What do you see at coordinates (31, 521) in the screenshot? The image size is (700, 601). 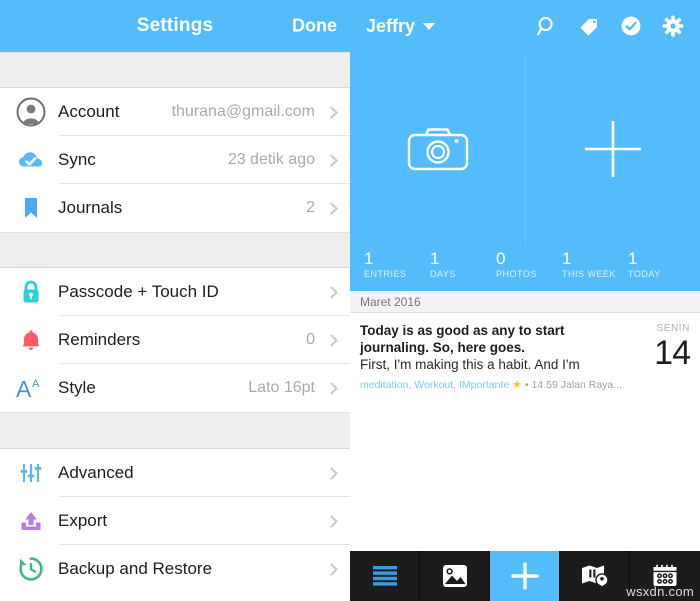 I see `export-upload-icon` at bounding box center [31, 521].